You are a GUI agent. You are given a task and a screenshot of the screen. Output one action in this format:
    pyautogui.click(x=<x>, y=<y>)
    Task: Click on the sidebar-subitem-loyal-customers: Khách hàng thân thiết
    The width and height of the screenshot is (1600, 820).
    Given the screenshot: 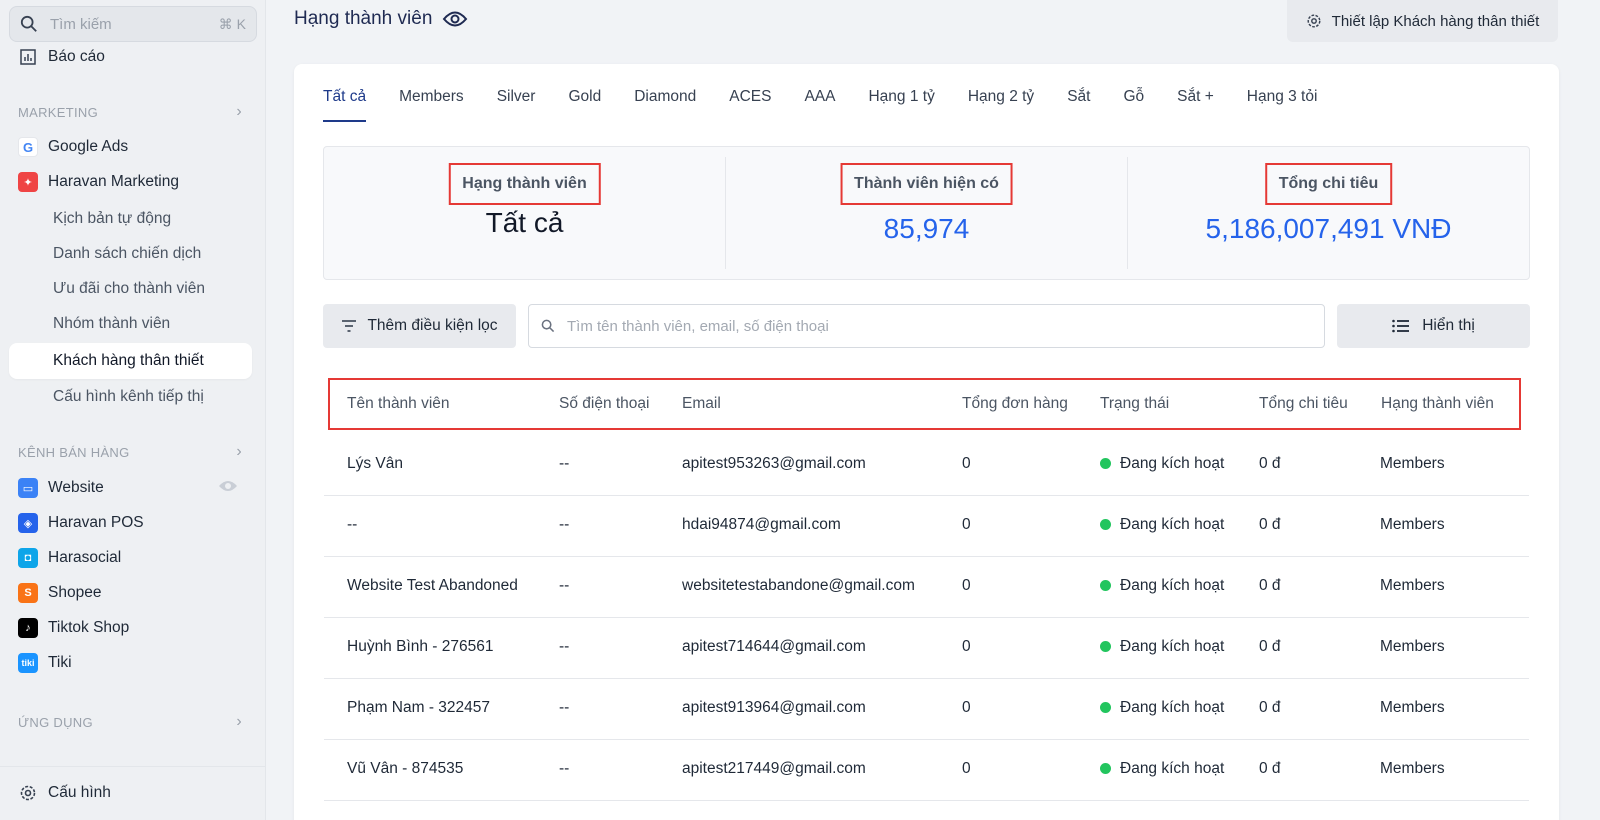 What is the action you would take?
    pyautogui.click(x=130, y=361)
    